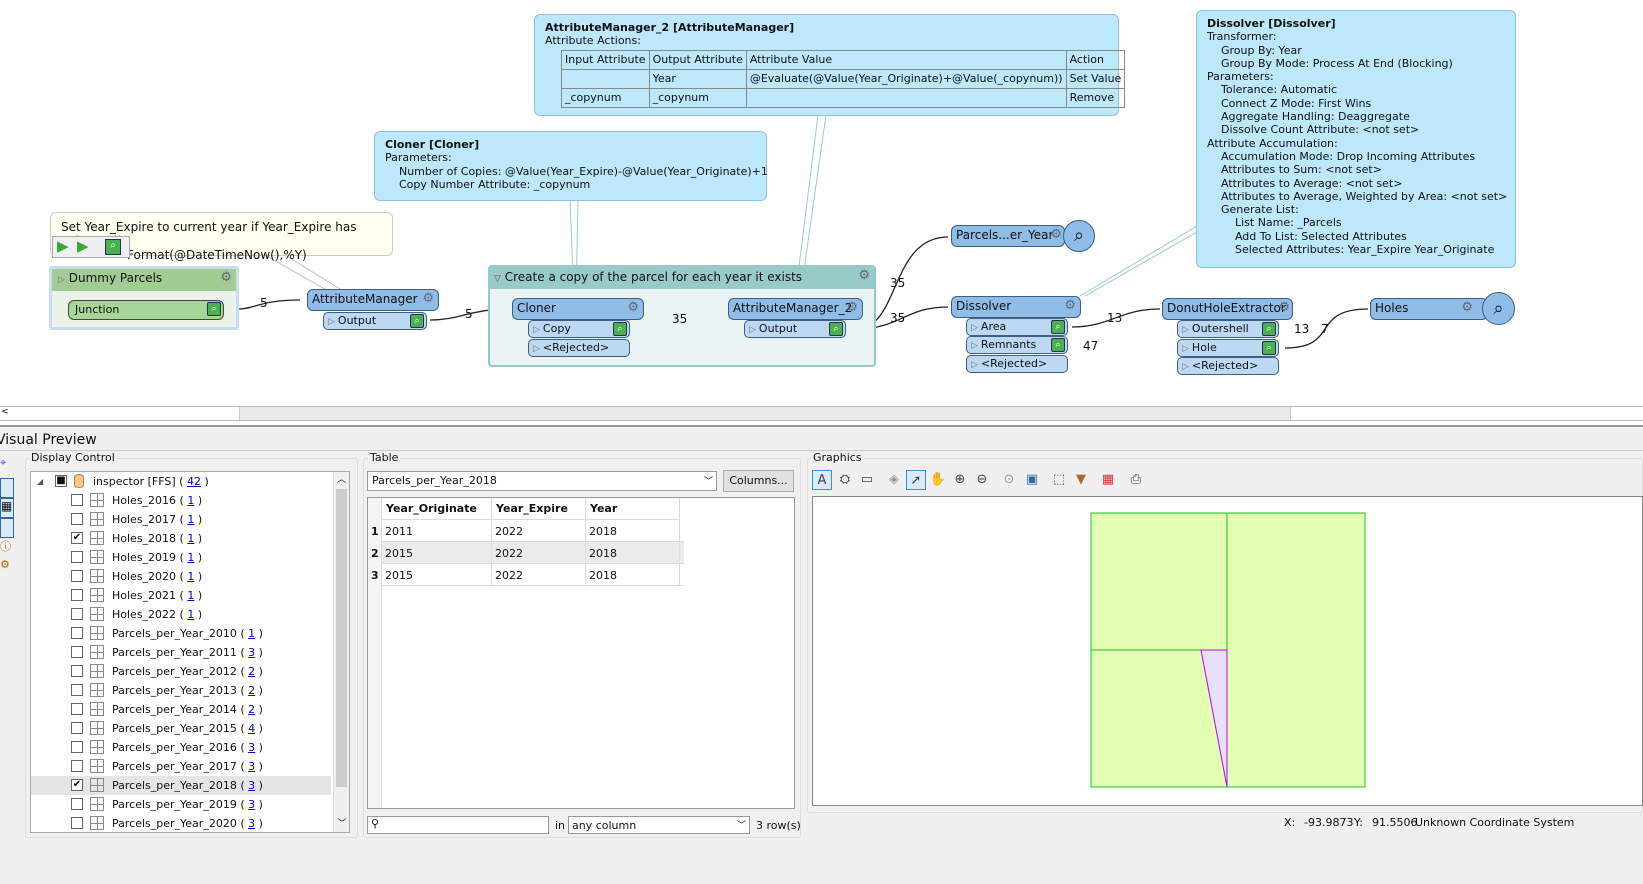 This screenshot has height=884, width=1643. What do you see at coordinates (867, 480) in the screenshot?
I see `layers-icon: ▭` at bounding box center [867, 480].